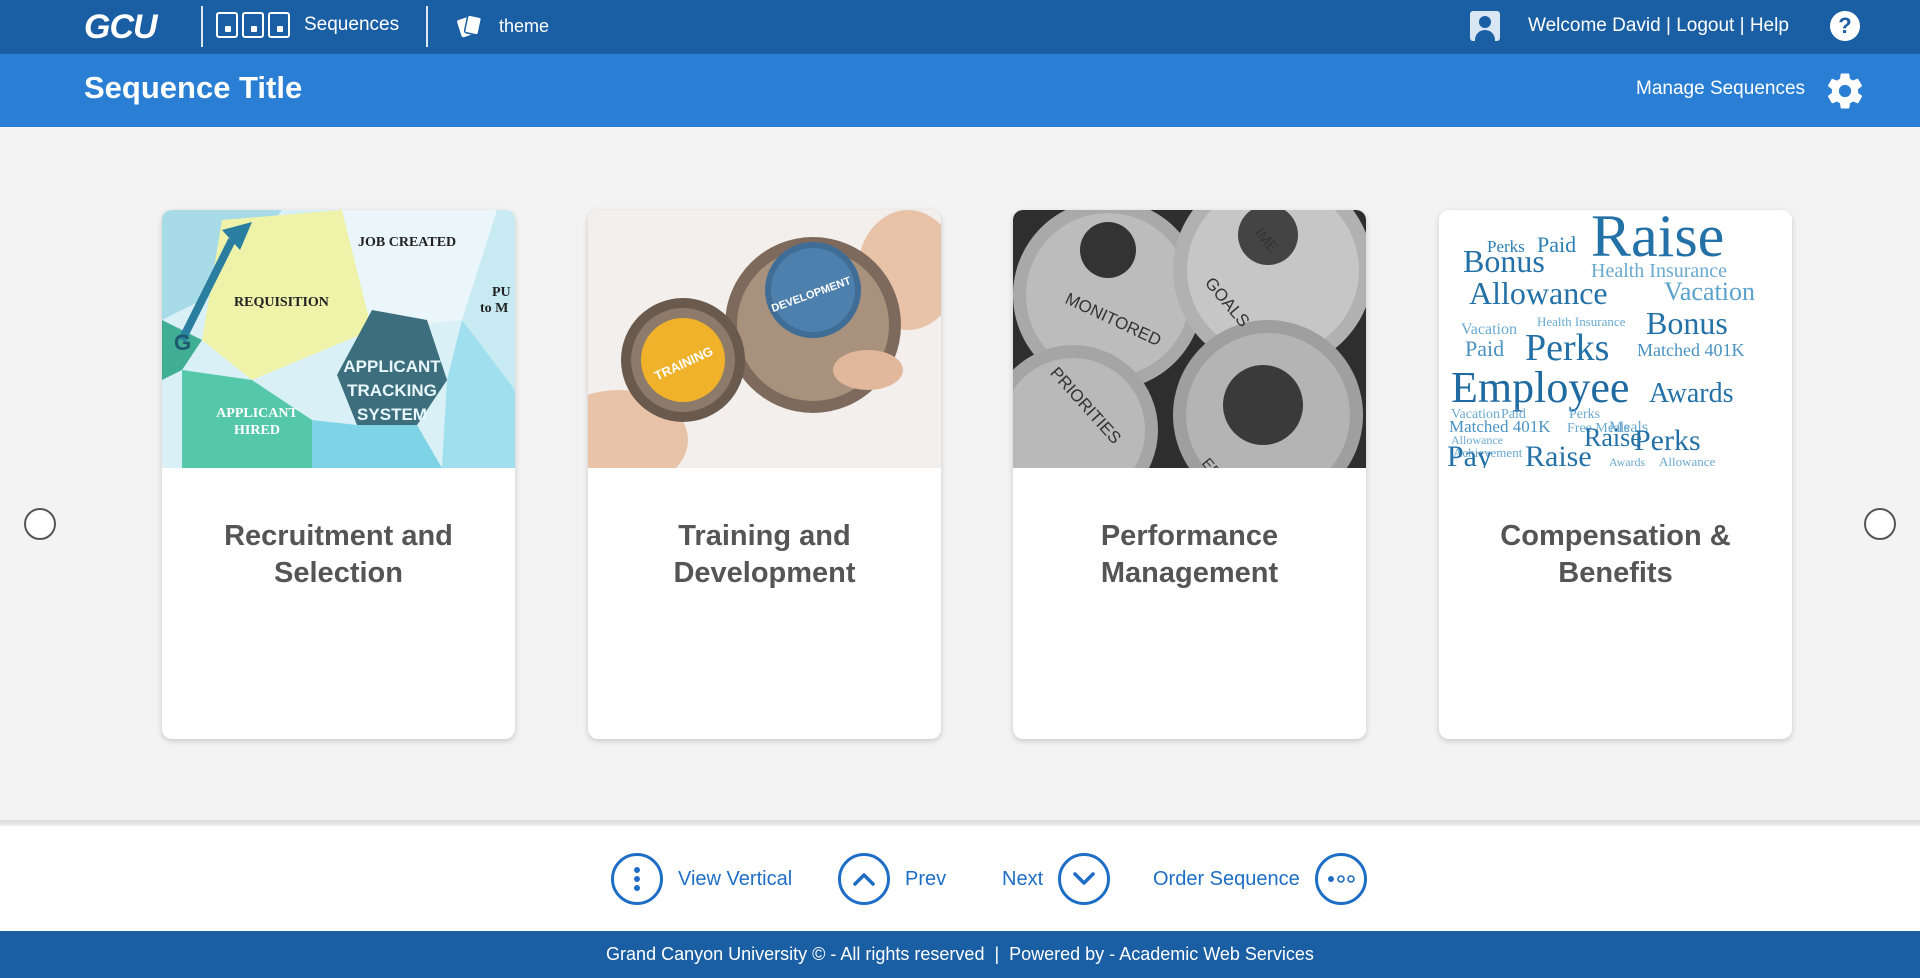 This screenshot has width=1920, height=978. Describe the element at coordinates (392, 390) in the screenshot. I see `svg-text: TRACKING` at that location.